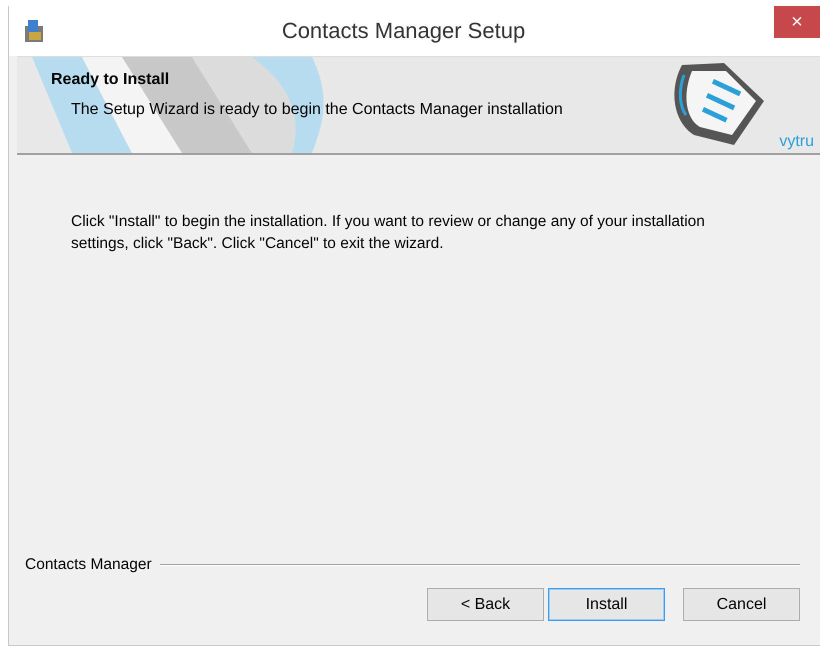 This screenshot has height=652, width=820. I want to click on dialog-button: Cancel, so click(741, 604).